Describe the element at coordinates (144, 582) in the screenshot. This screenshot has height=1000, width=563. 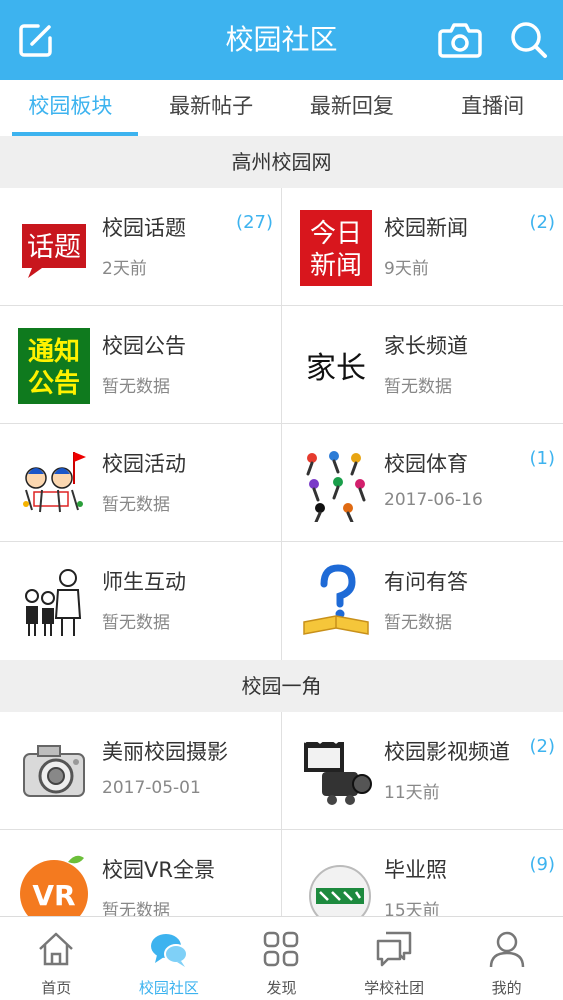
I see `board-name: 师生互动` at that location.